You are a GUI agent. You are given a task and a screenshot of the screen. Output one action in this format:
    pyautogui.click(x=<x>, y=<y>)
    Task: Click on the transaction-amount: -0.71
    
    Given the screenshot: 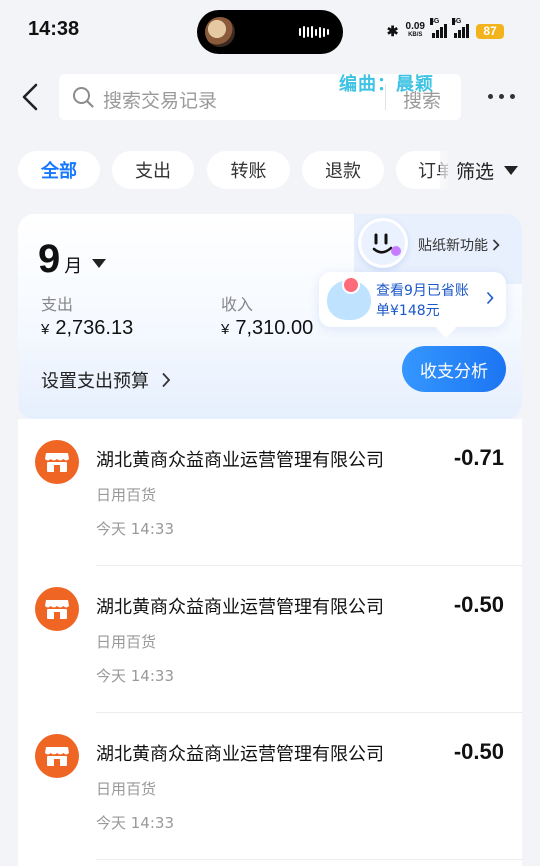 What is the action you would take?
    pyautogui.click(x=478, y=457)
    